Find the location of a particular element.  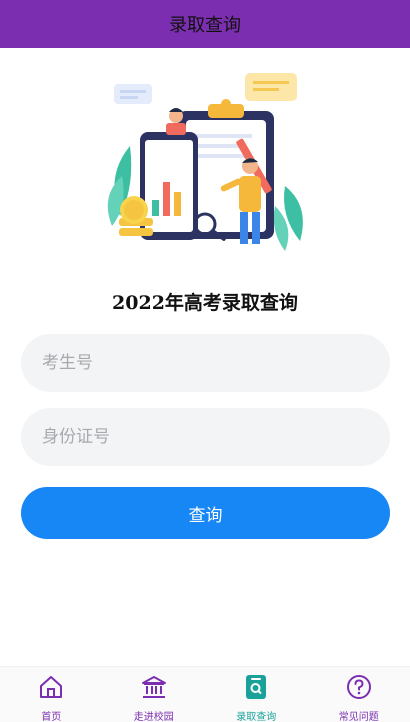

tab-home-label: 首页 is located at coordinates (51, 717).